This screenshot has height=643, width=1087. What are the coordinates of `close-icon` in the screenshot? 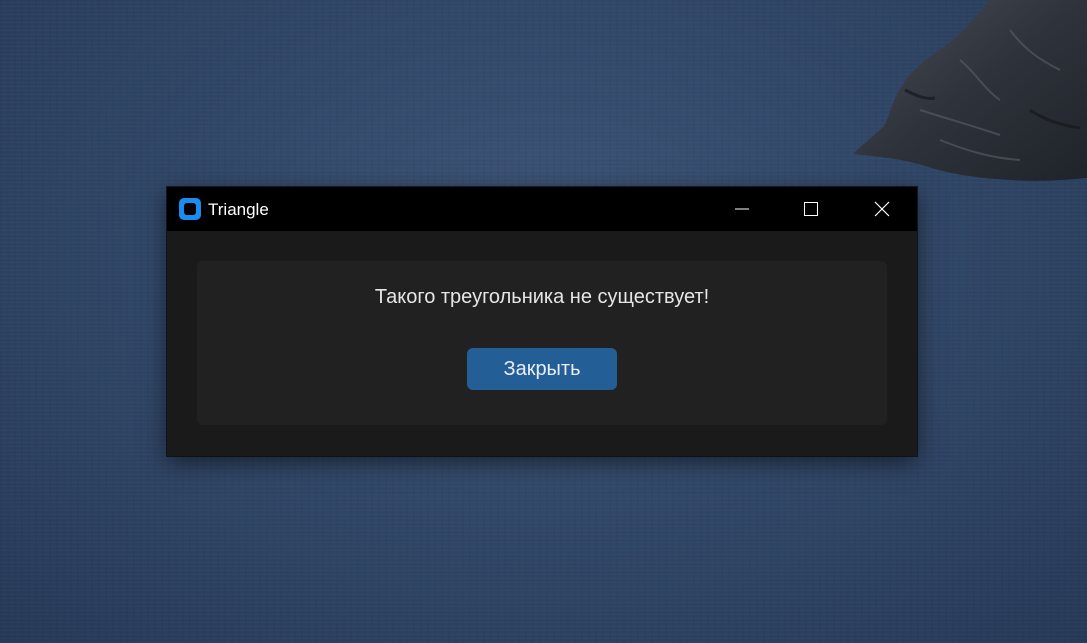 It's located at (882, 209).